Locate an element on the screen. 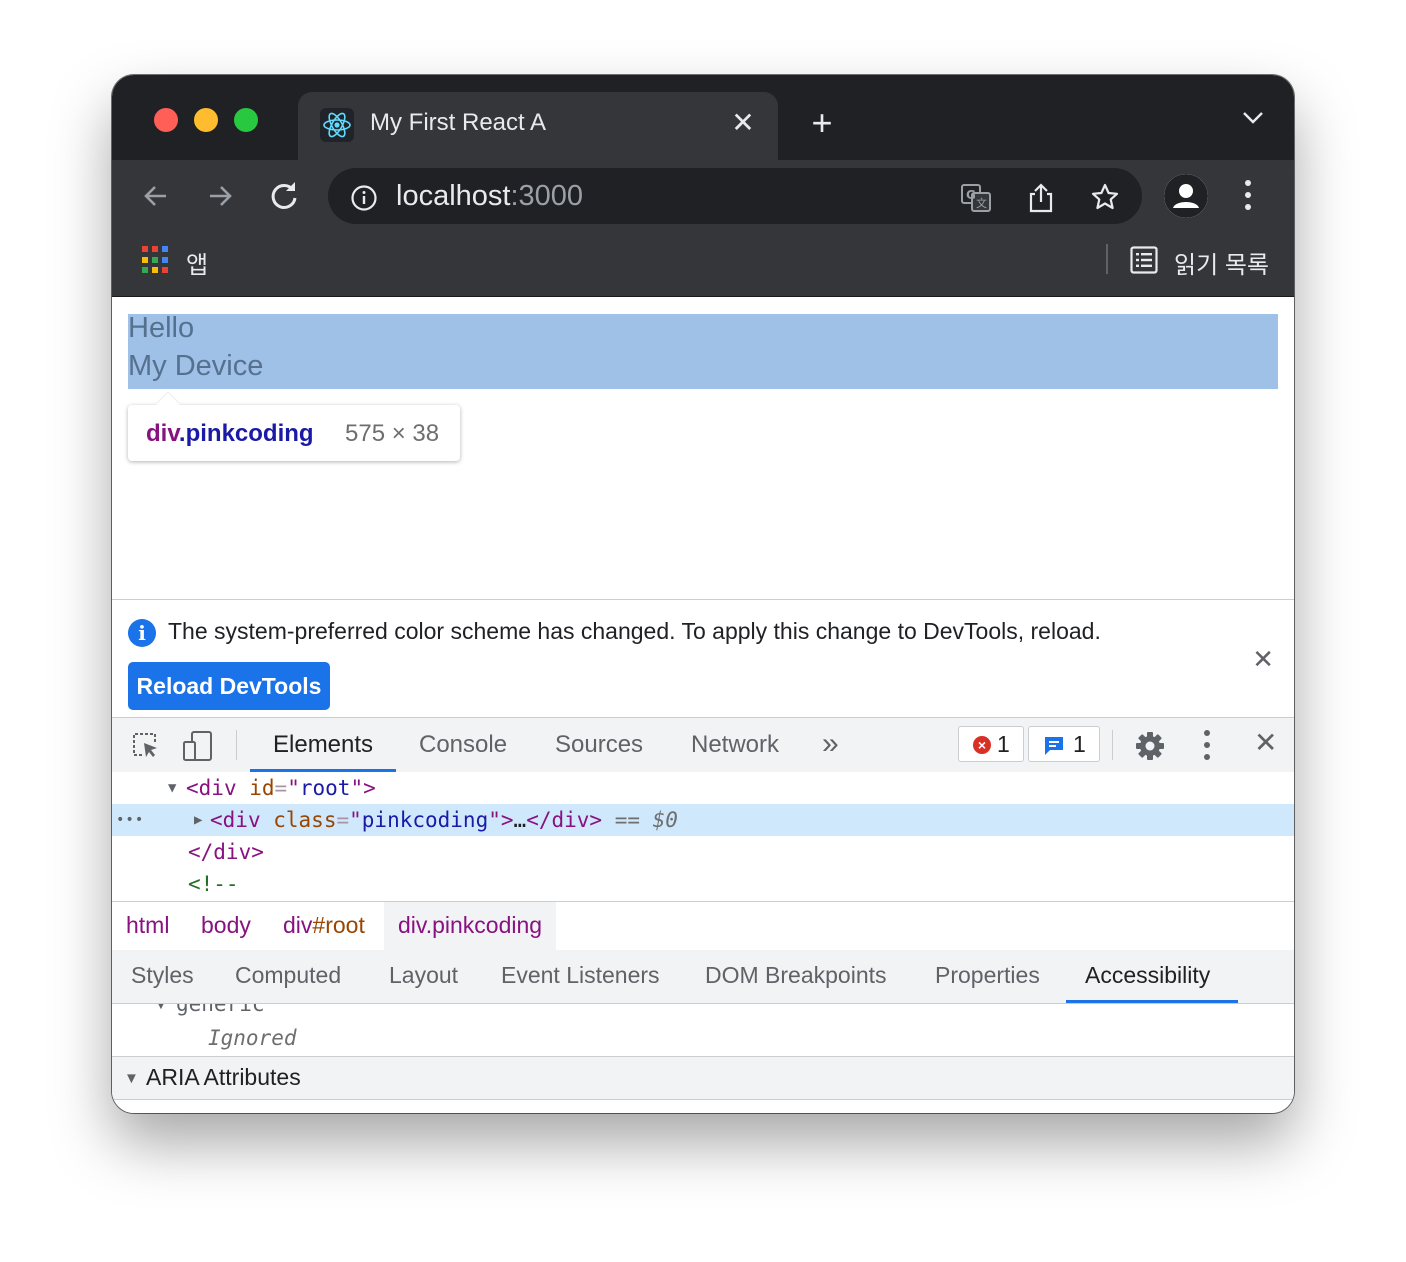 This screenshot has height=1262, width=1406. aria-attributes-title: ARIA Attributes is located at coordinates (223, 1077).